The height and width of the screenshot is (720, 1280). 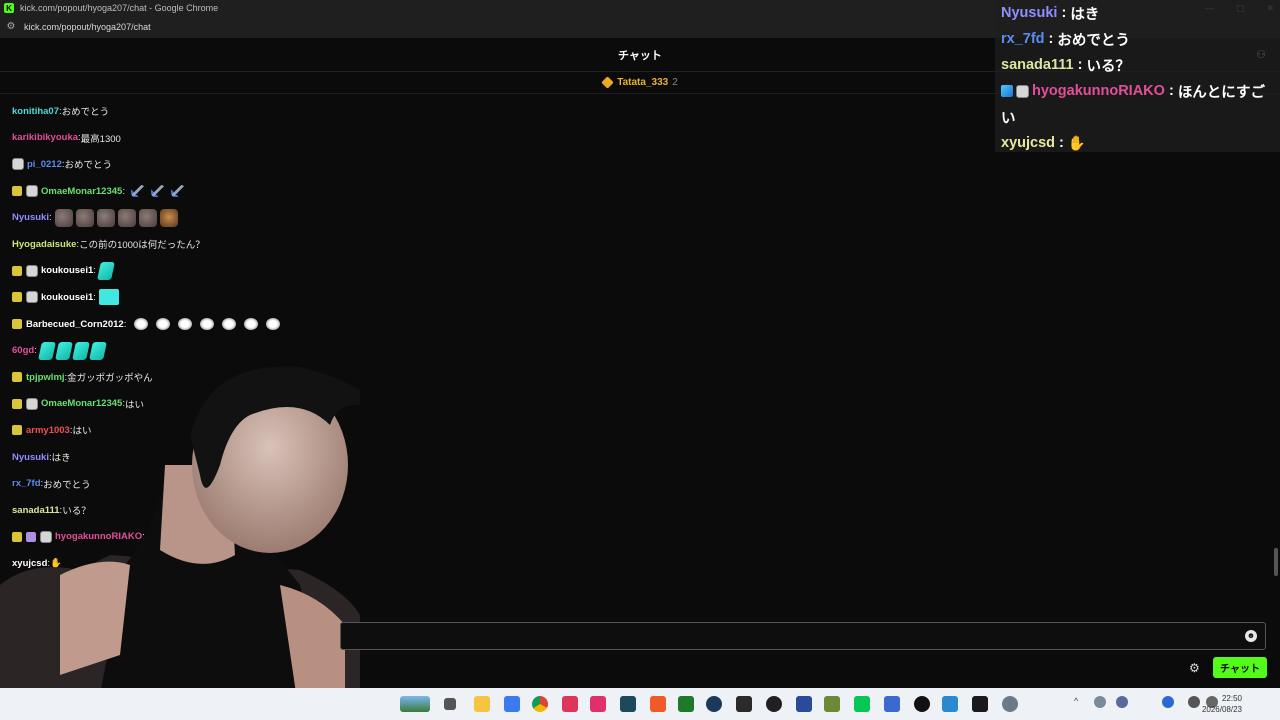 I want to click on chat-username: karikibikyouka, so click(x=45, y=137).